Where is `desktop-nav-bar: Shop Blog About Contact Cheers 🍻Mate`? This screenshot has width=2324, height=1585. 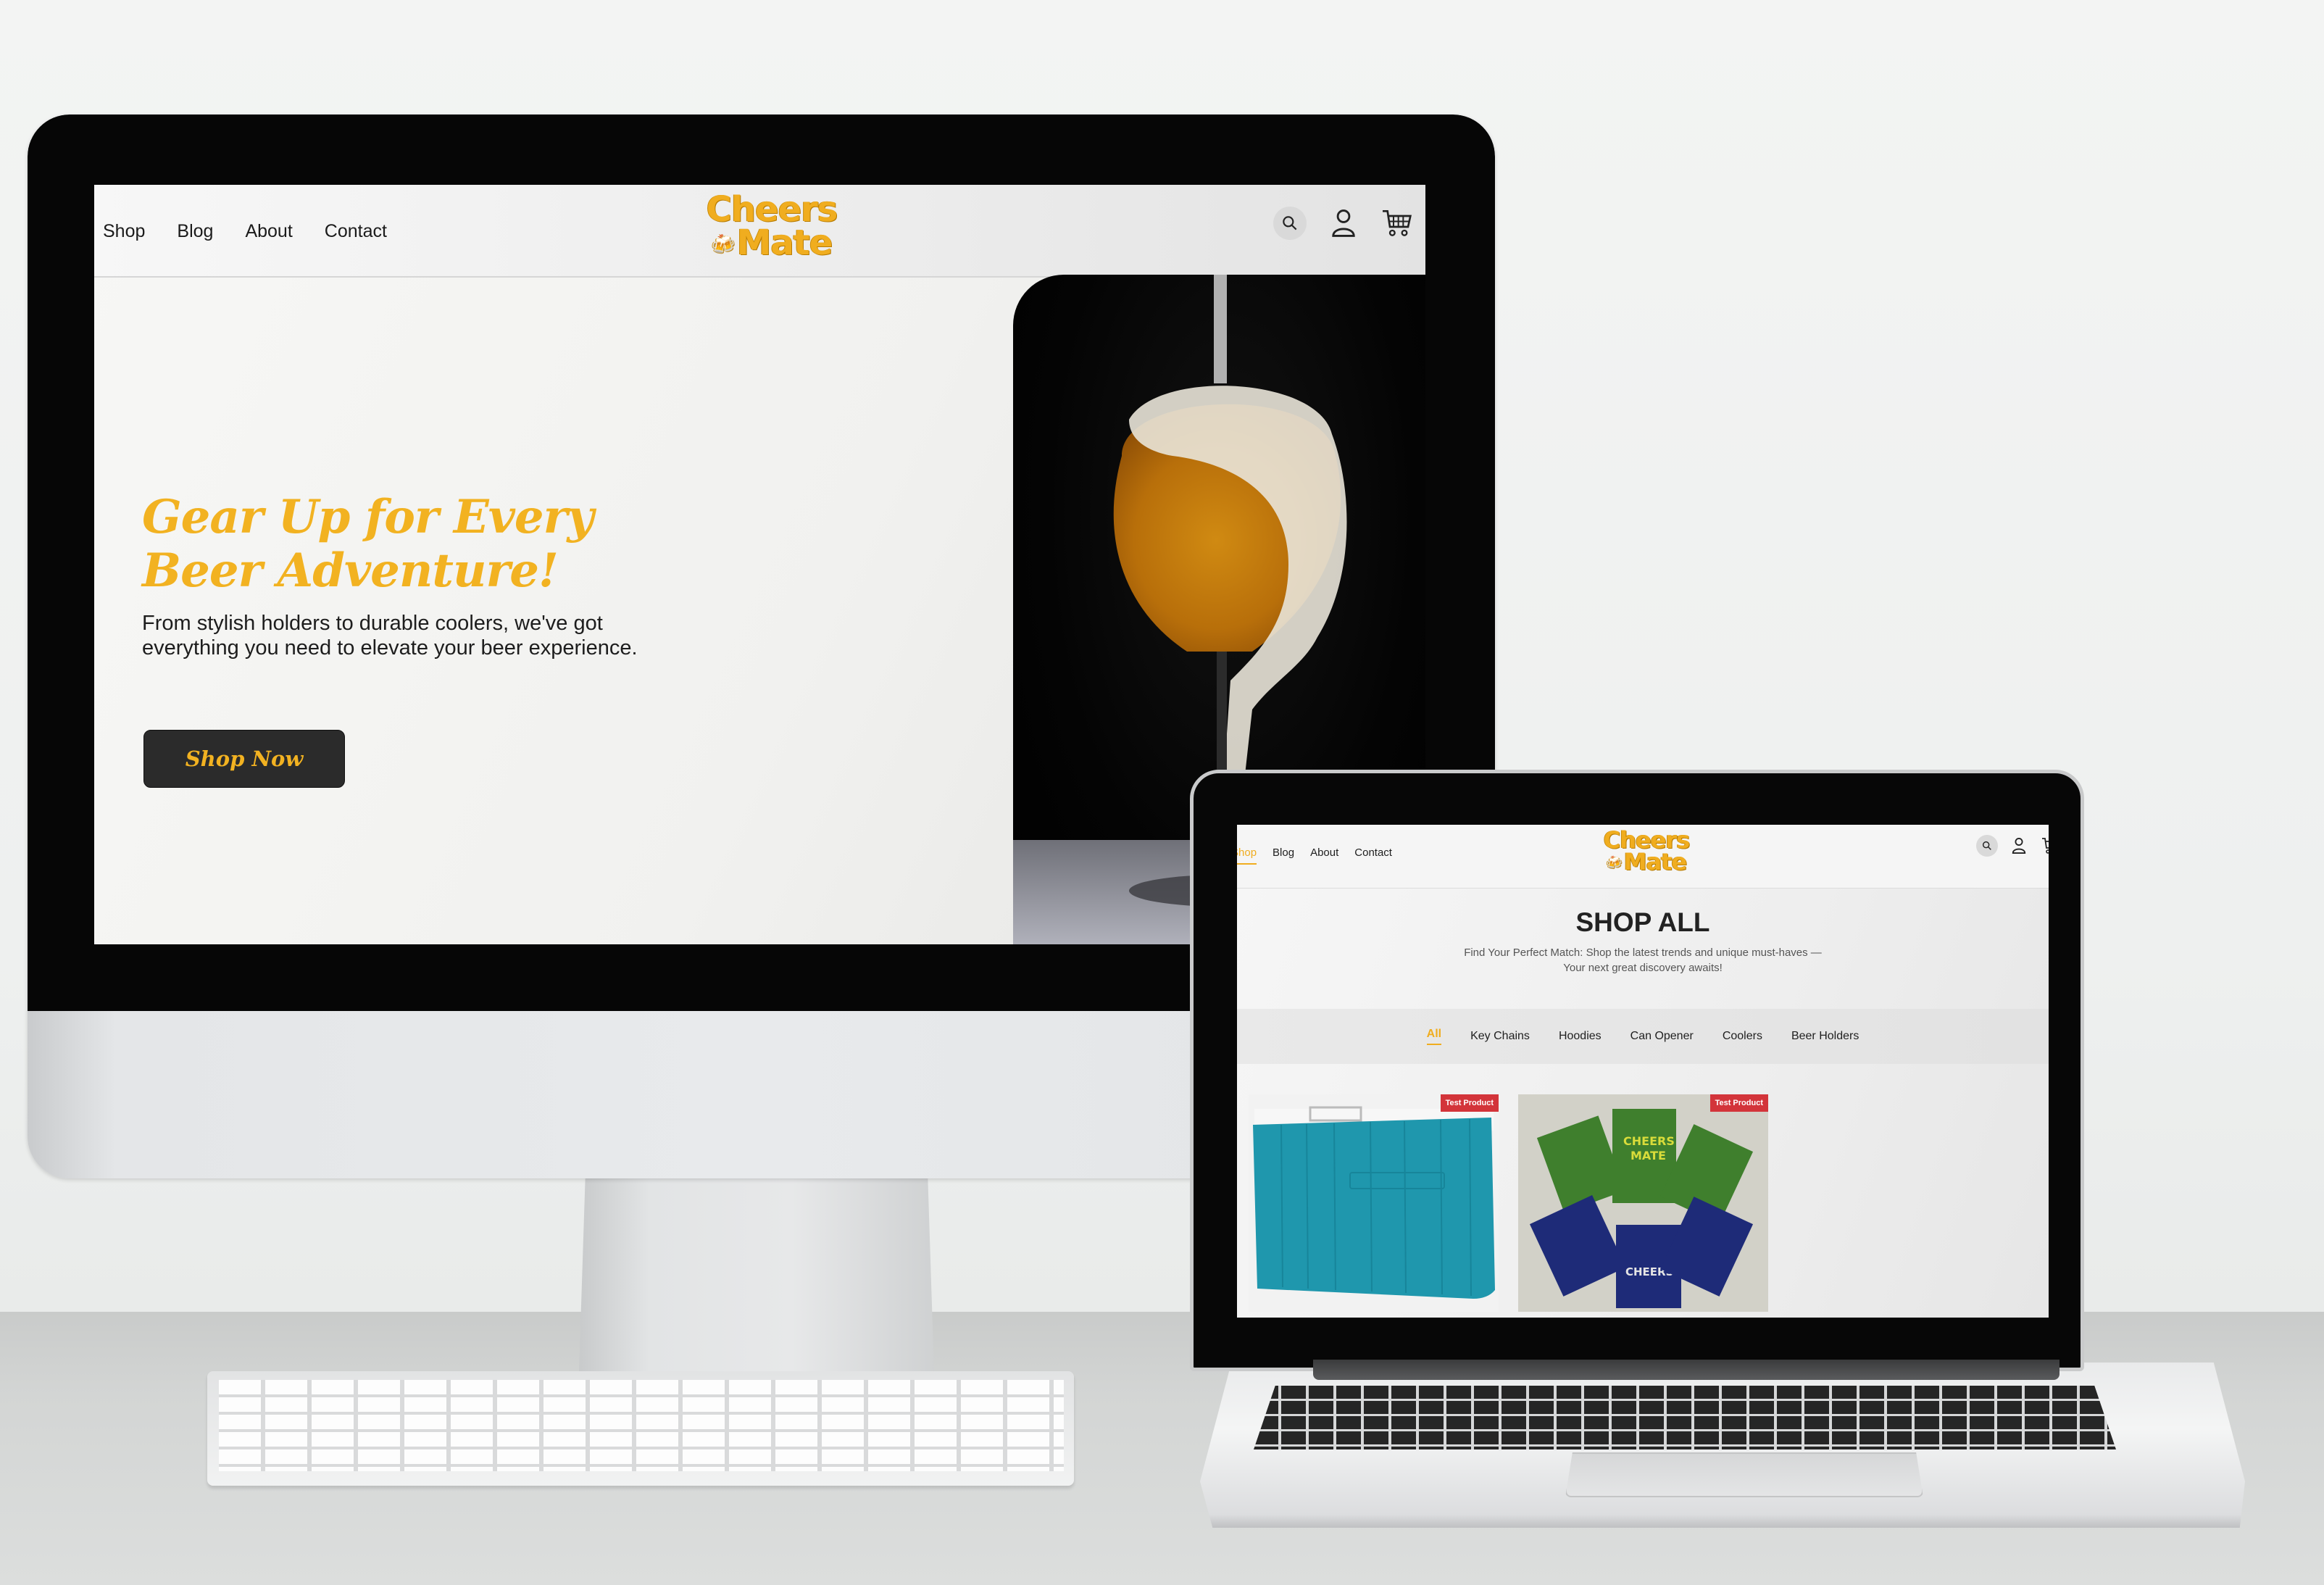 desktop-nav-bar: Shop Blog About Contact Cheers 🍻Mate is located at coordinates (759, 231).